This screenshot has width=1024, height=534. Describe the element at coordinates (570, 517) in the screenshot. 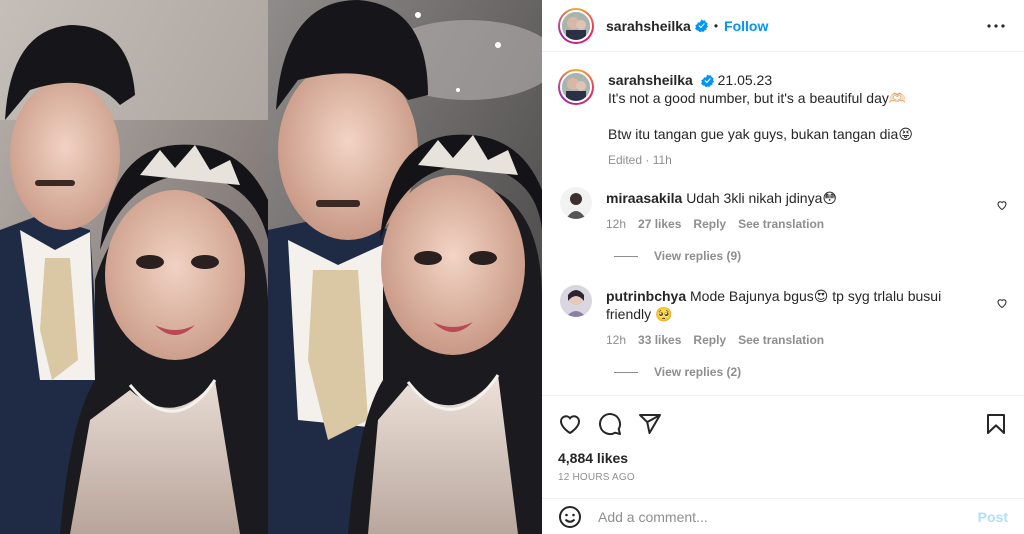

I see `emoji-icon` at that location.